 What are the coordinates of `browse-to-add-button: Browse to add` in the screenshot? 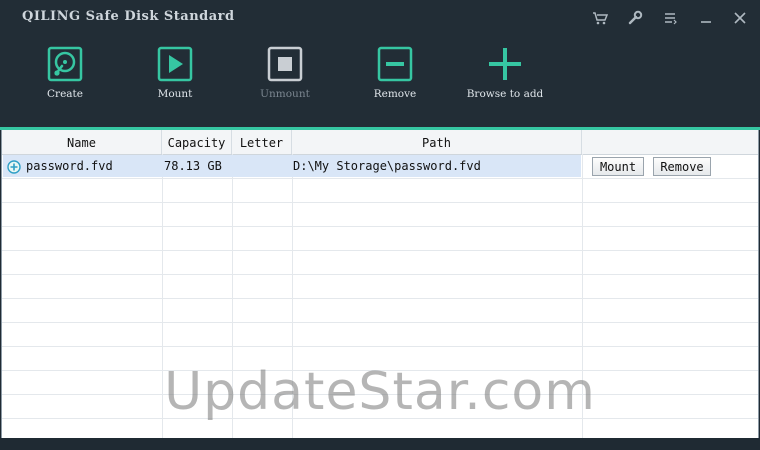 It's located at (505, 73).